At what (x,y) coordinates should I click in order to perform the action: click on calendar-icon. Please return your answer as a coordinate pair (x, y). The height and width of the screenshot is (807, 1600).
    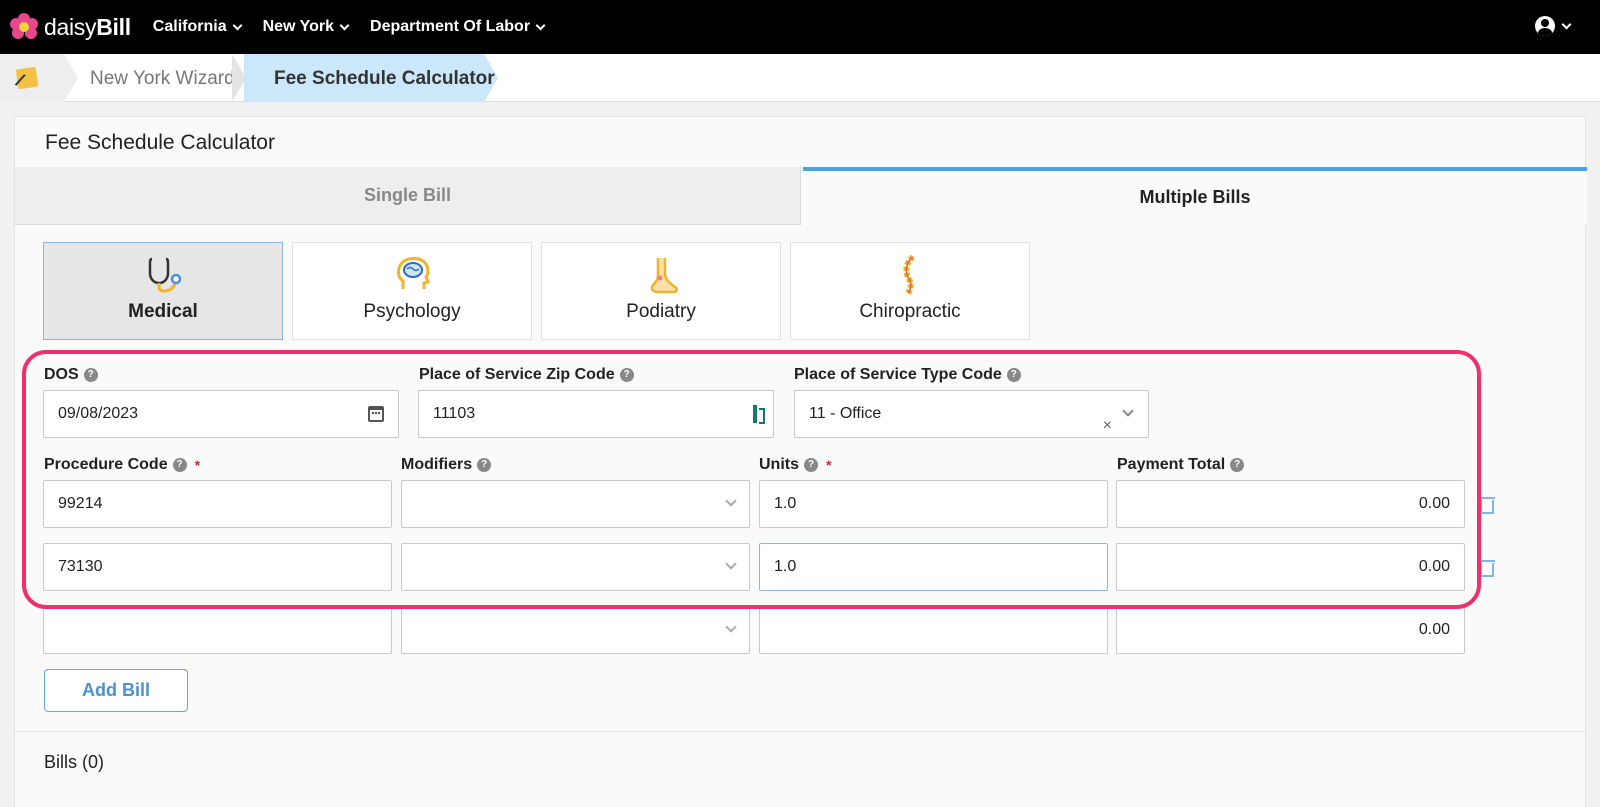
    Looking at the image, I should click on (376, 414).